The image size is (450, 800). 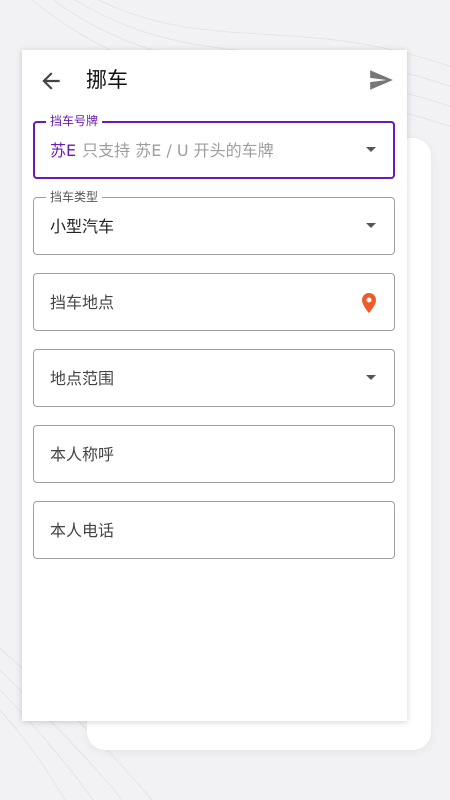 I want to click on vehicle-type-value: 小型汽车, so click(x=82, y=226).